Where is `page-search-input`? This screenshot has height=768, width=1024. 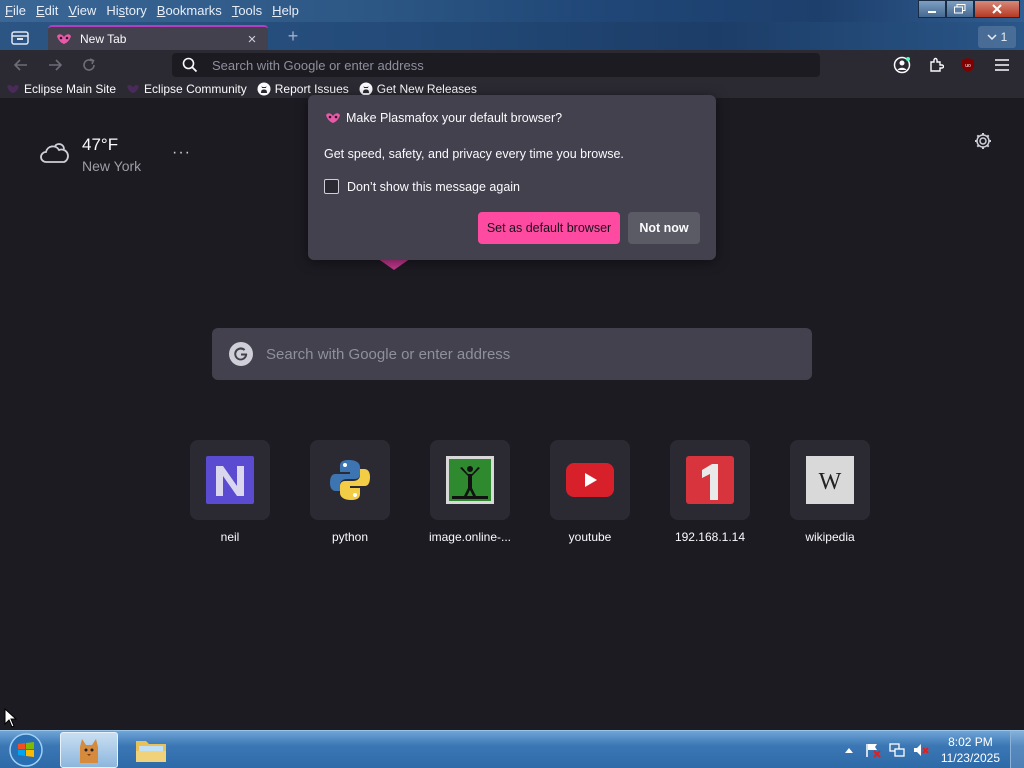 page-search-input is located at coordinates (526, 354).